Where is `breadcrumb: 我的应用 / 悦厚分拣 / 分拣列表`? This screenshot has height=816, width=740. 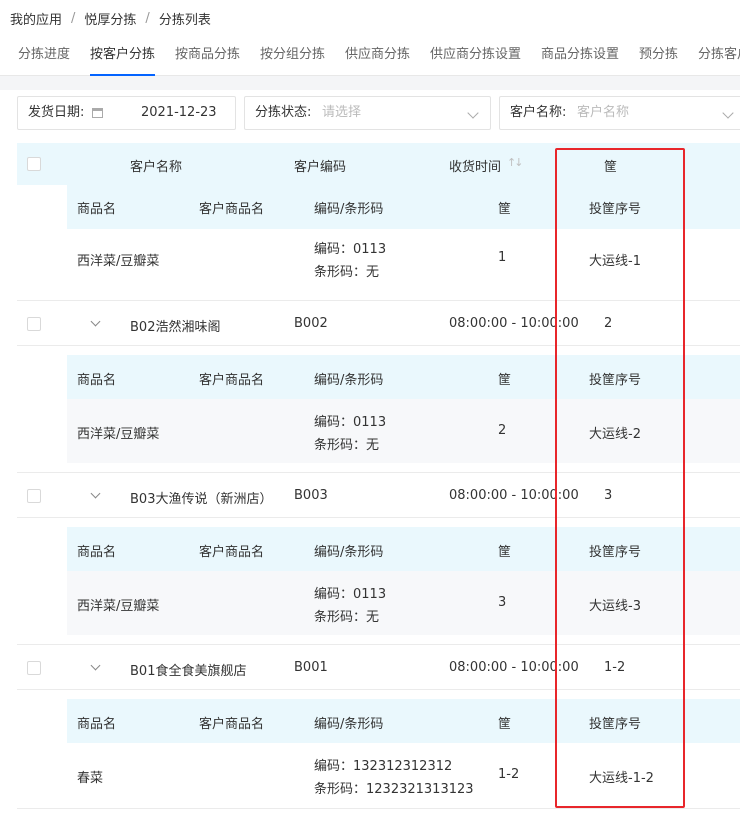
breadcrumb: 我的应用 / 悦厚分拣 / 分拣列表 is located at coordinates (110, 18).